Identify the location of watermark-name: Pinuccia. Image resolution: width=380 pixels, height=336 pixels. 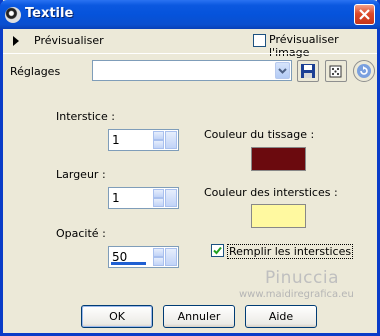
(302, 278).